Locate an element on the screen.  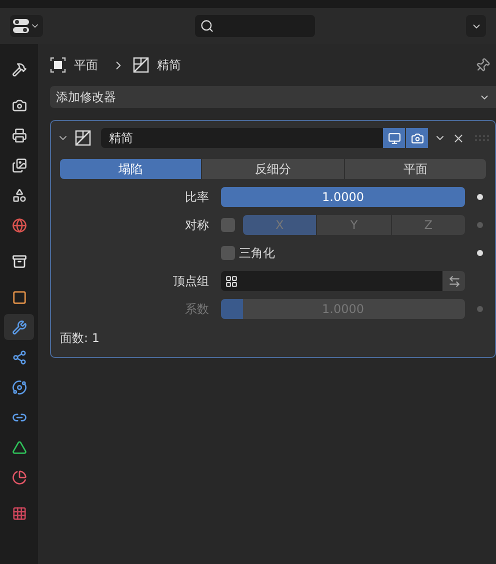
field-label: 系数 is located at coordinates (197, 309).